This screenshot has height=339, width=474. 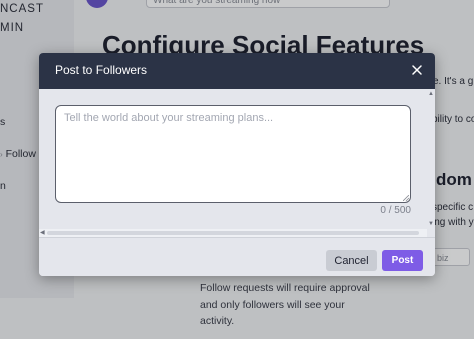 I want to click on scroll-up-arrow-icon: ▲, so click(x=431, y=94).